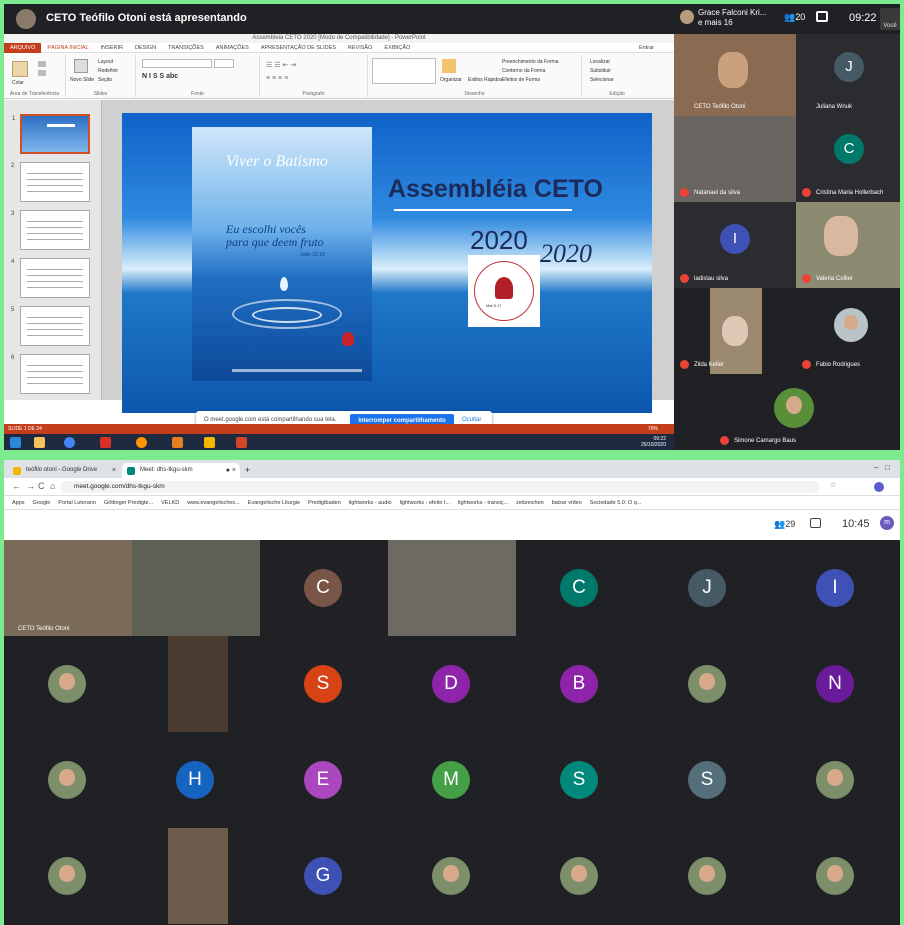 This screenshot has height=925, width=904. Describe the element at coordinates (324, 503) in the screenshot. I see `bookmark: Predigtbaden` at that location.